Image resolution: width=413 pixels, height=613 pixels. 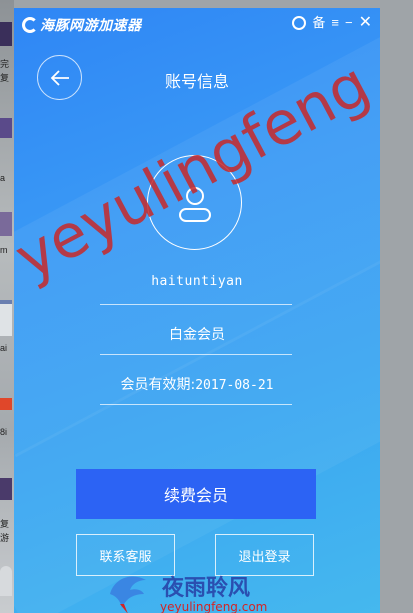 I want to click on desktop-icon-label: m, so click(x=4, y=250).